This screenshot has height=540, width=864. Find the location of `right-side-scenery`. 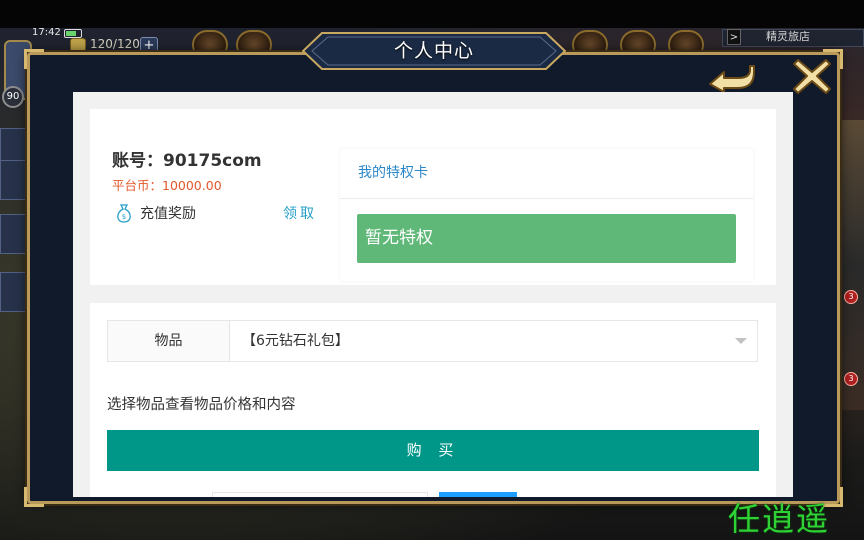

right-side-scenery is located at coordinates (850, 265).